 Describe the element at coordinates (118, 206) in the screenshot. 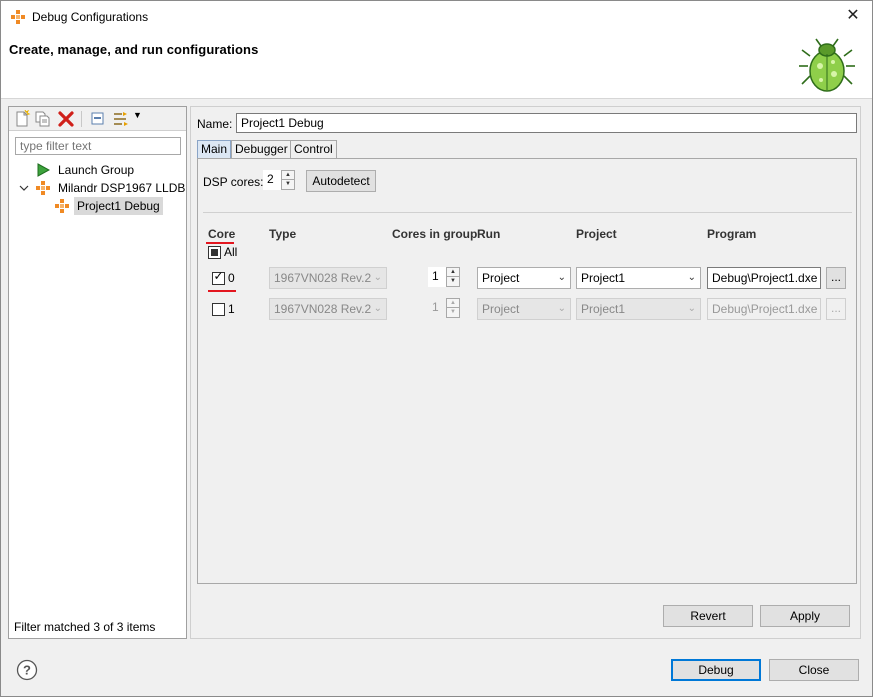

I see `tree-item-label: Project1 Debug` at that location.